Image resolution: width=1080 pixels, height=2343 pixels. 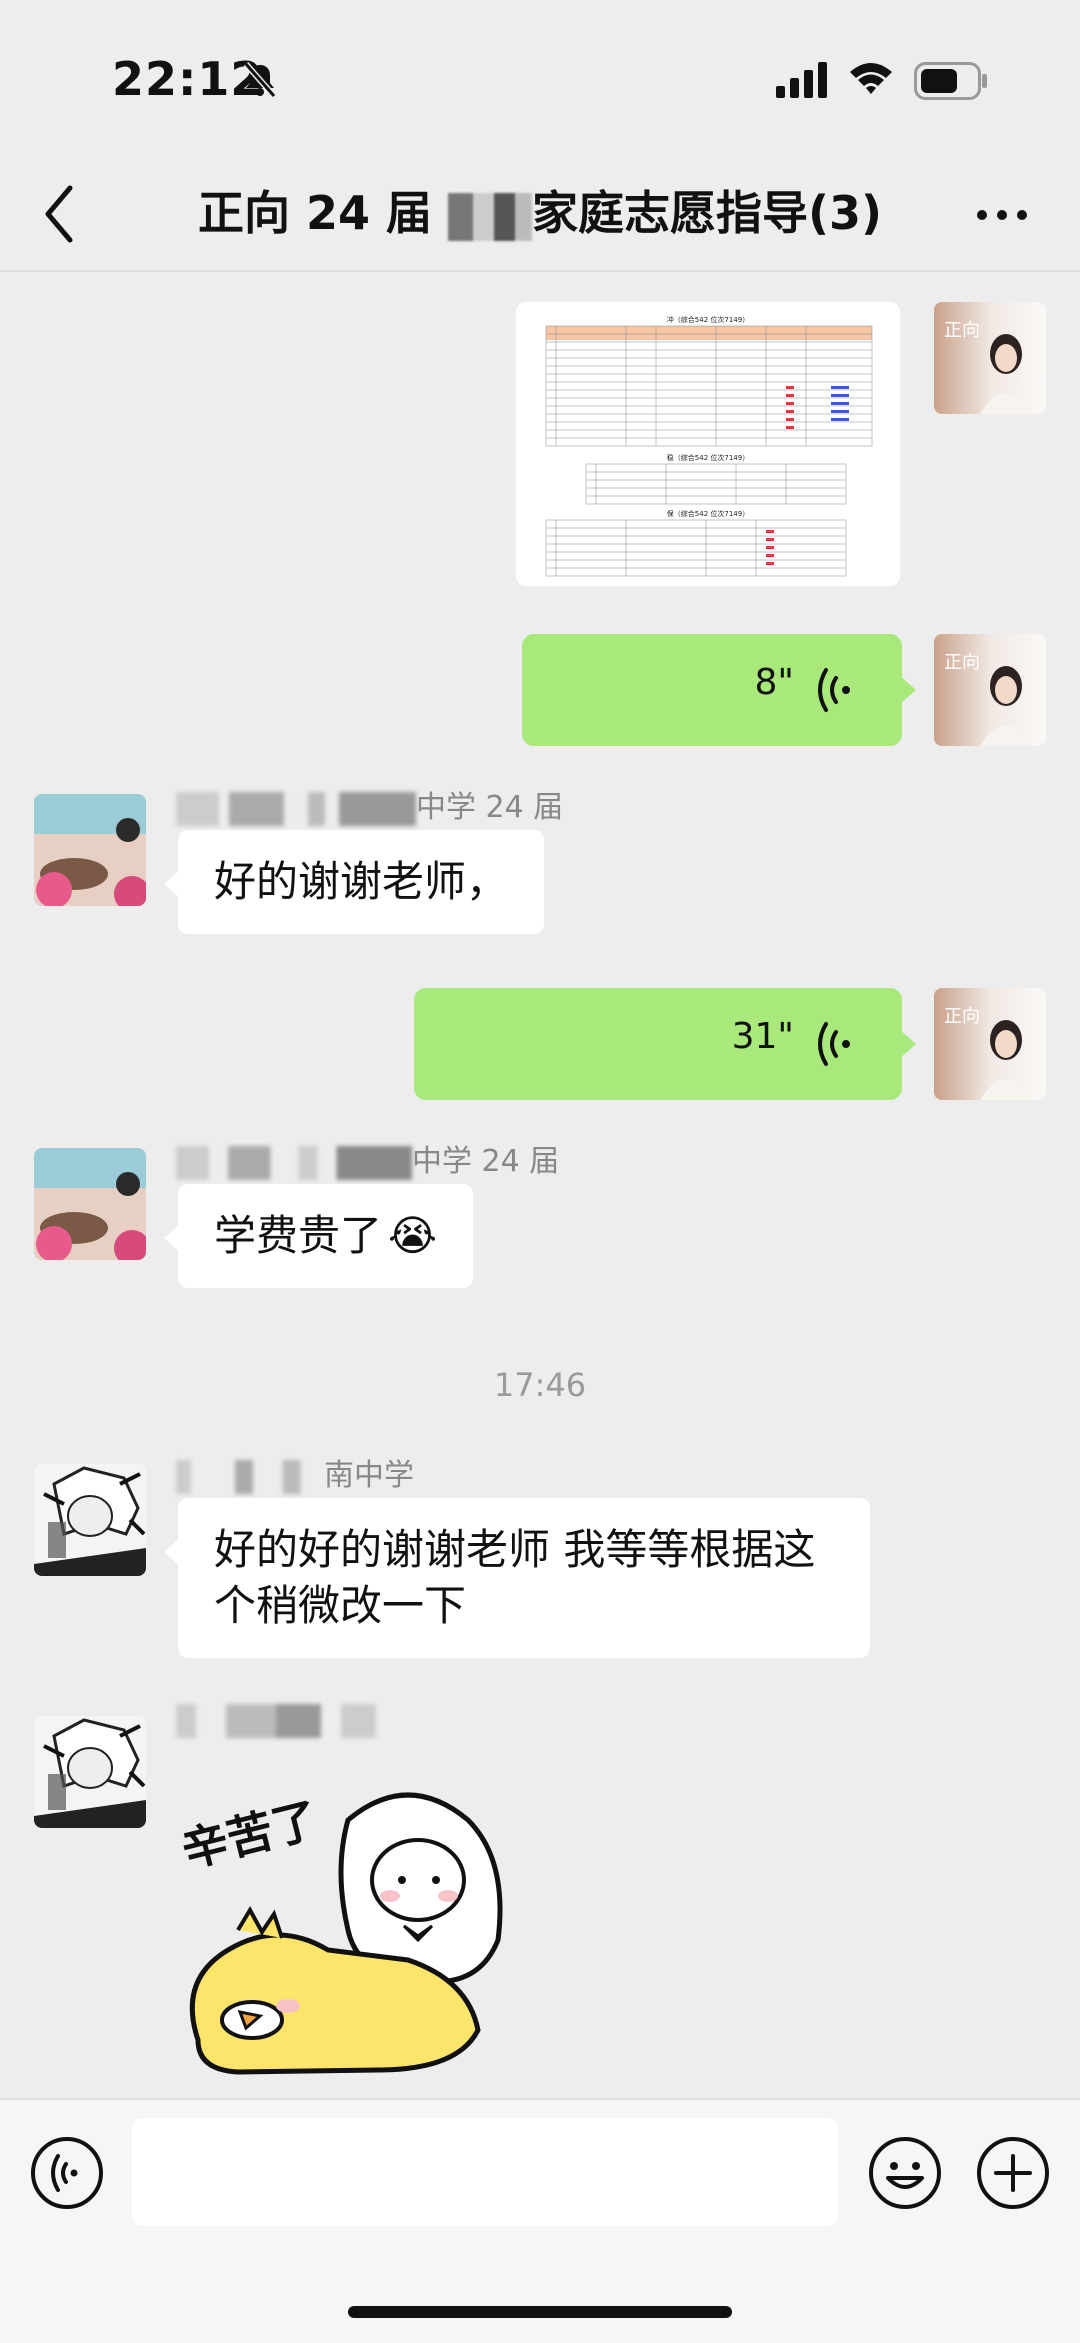 I want to click on sender-name-redacted, so click(x=301, y=1720).